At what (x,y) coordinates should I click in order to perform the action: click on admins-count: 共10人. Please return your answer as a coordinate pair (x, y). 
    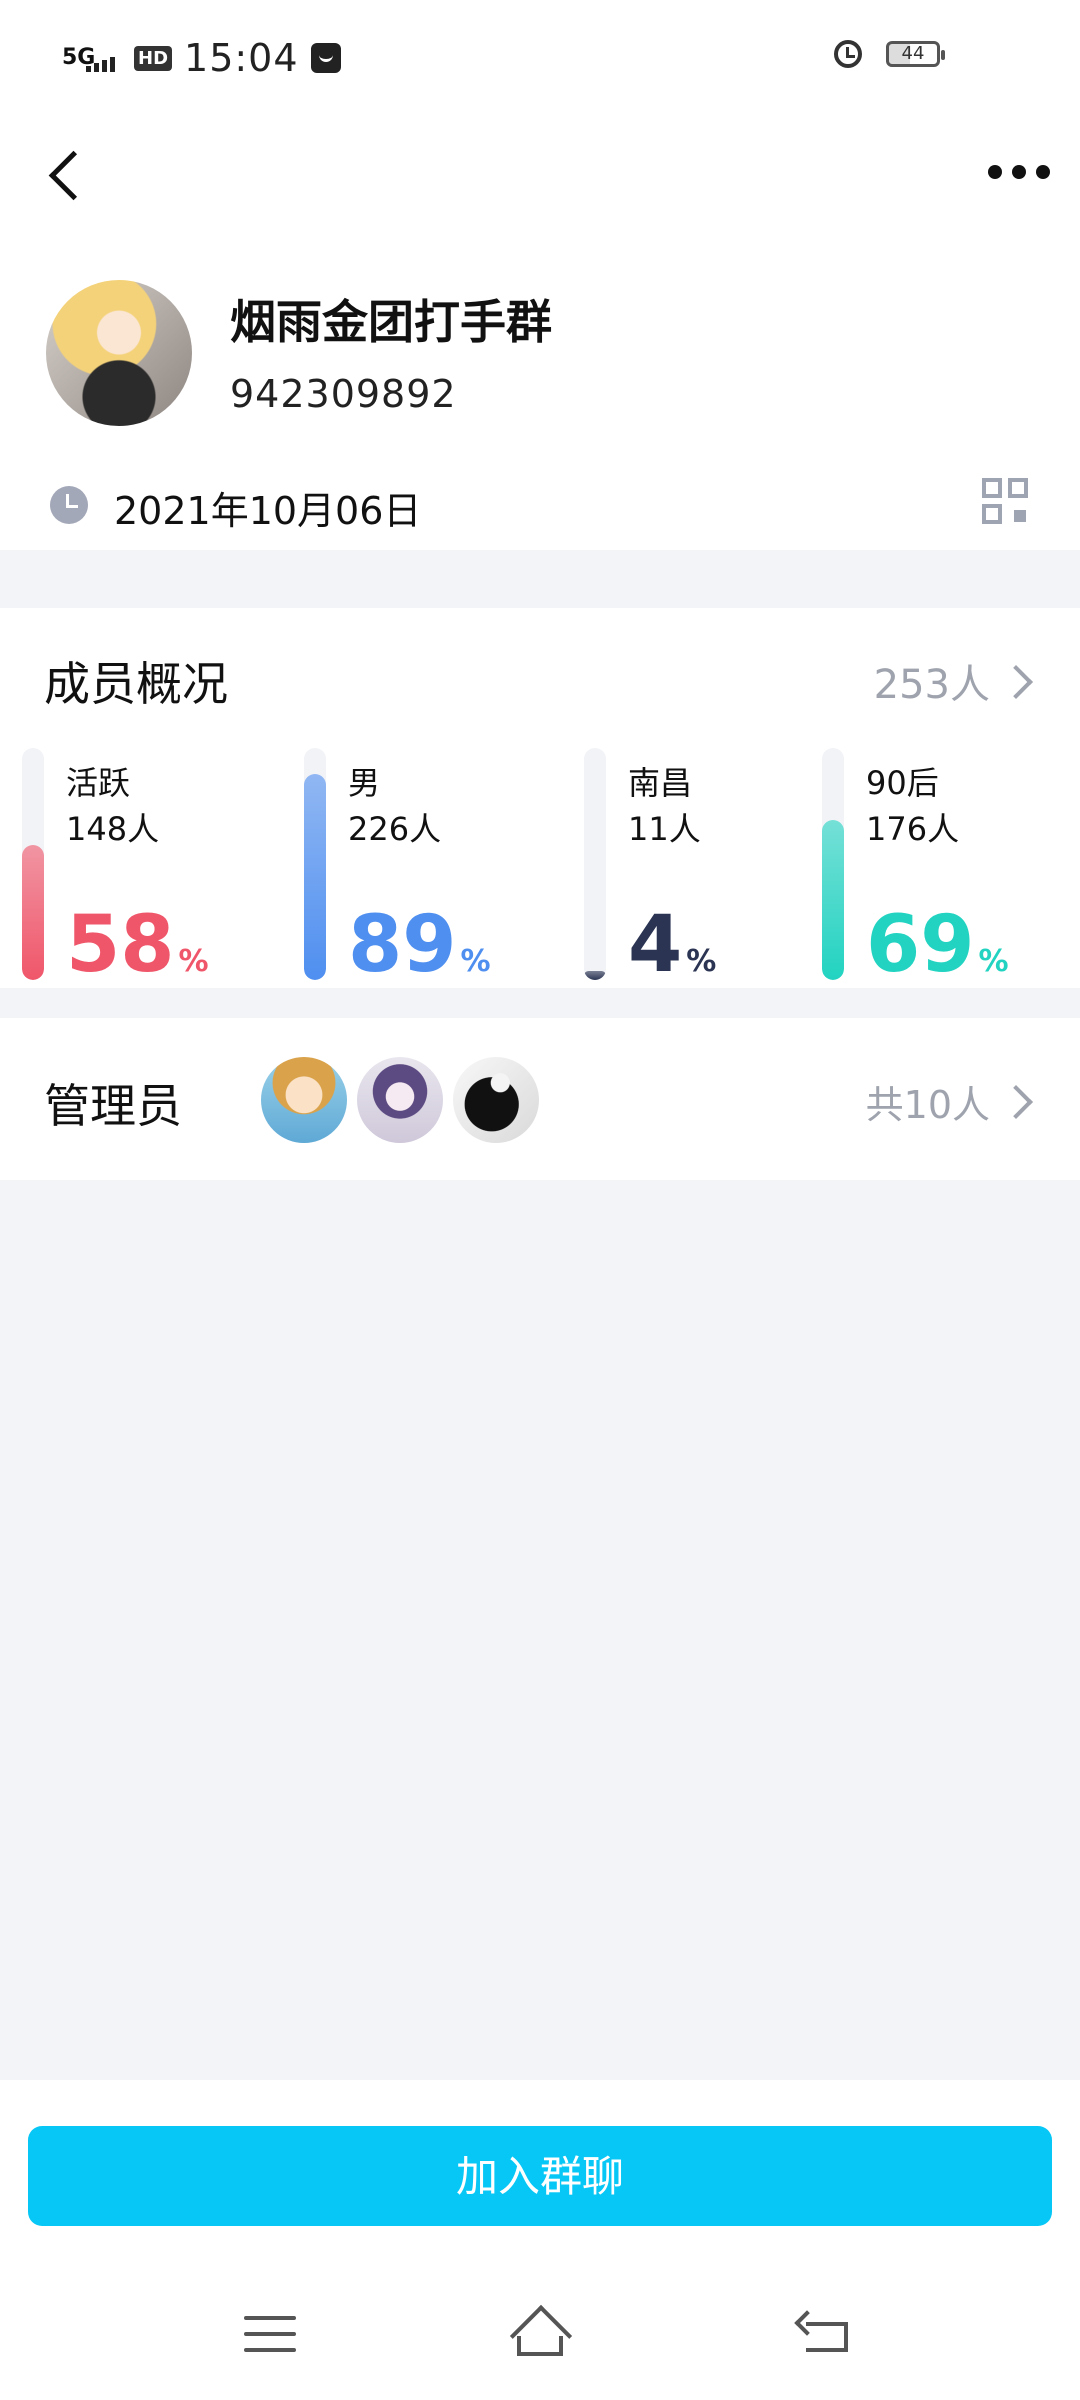
    Looking at the image, I should click on (927, 1105).